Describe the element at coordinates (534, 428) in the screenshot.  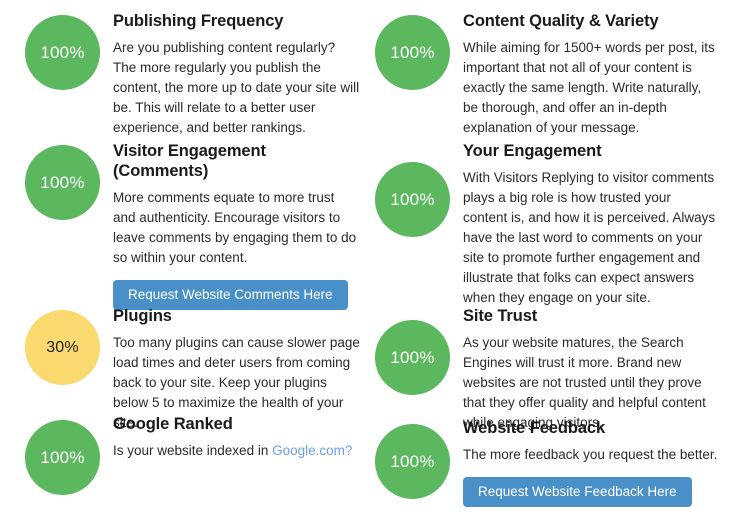
I see `item-title: Website Feedback` at that location.